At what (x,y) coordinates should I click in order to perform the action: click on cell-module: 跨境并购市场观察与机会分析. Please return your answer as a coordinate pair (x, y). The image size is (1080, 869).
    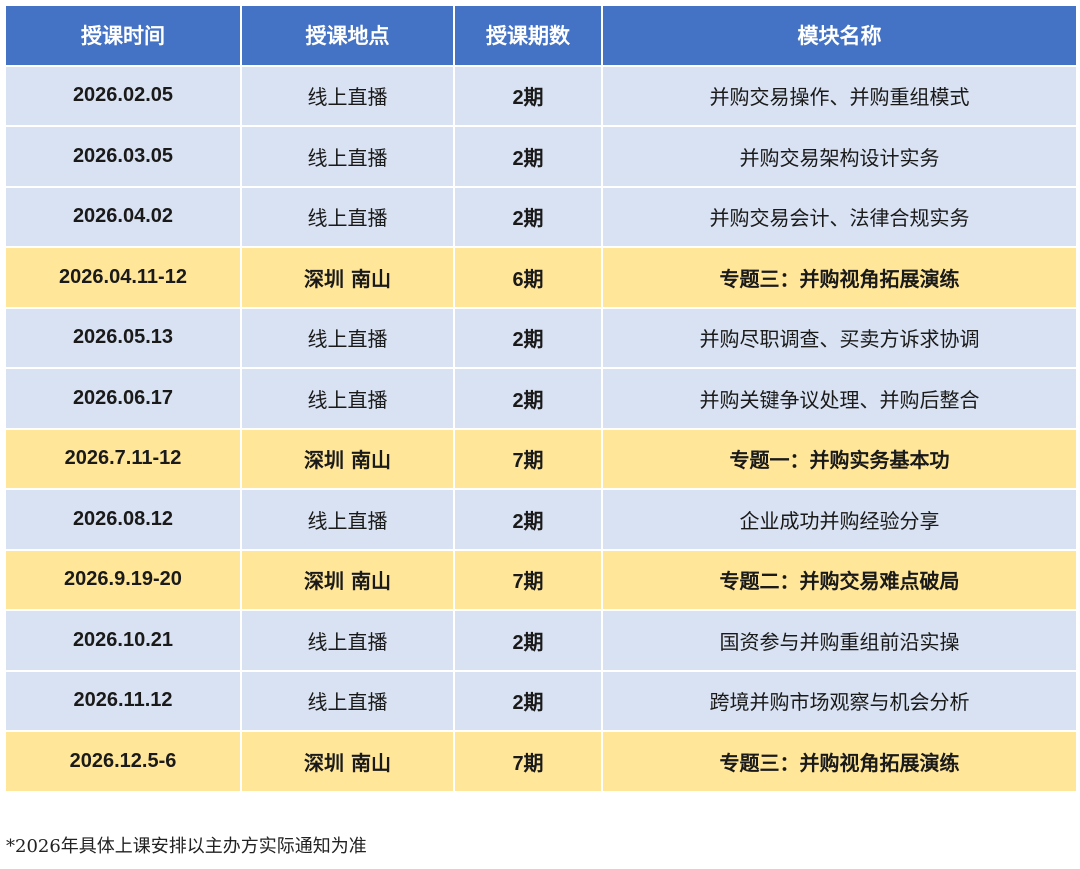
    Looking at the image, I should click on (839, 700).